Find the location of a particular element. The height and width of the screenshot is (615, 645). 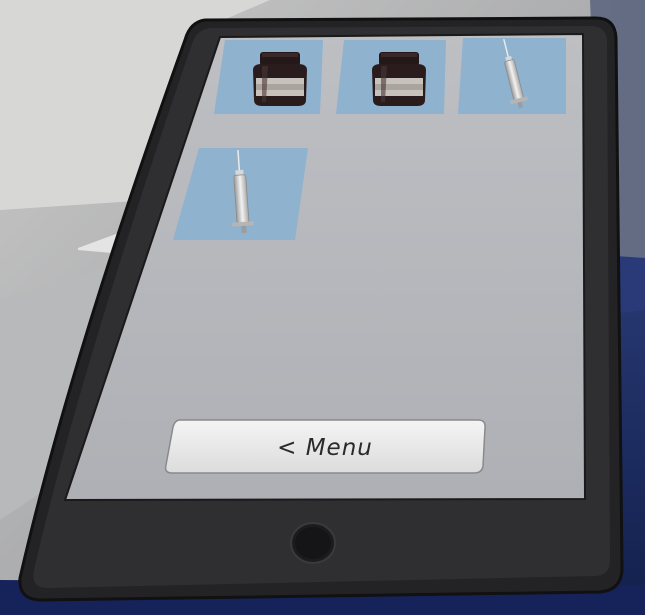

menu-button: < Menu is located at coordinates (325, 446).